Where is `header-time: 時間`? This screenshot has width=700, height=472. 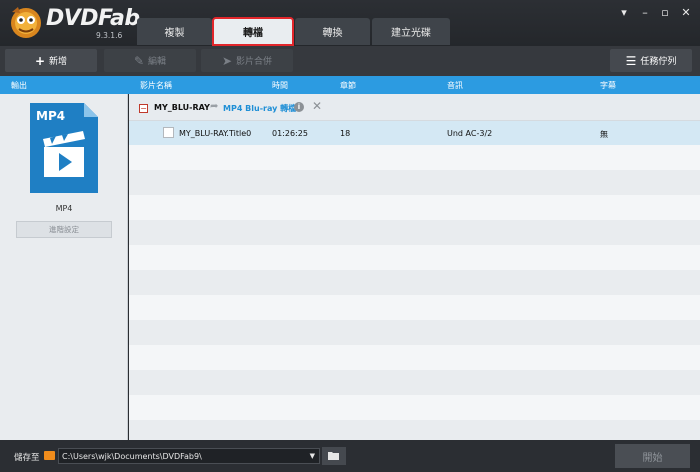 header-time: 時間 is located at coordinates (280, 85).